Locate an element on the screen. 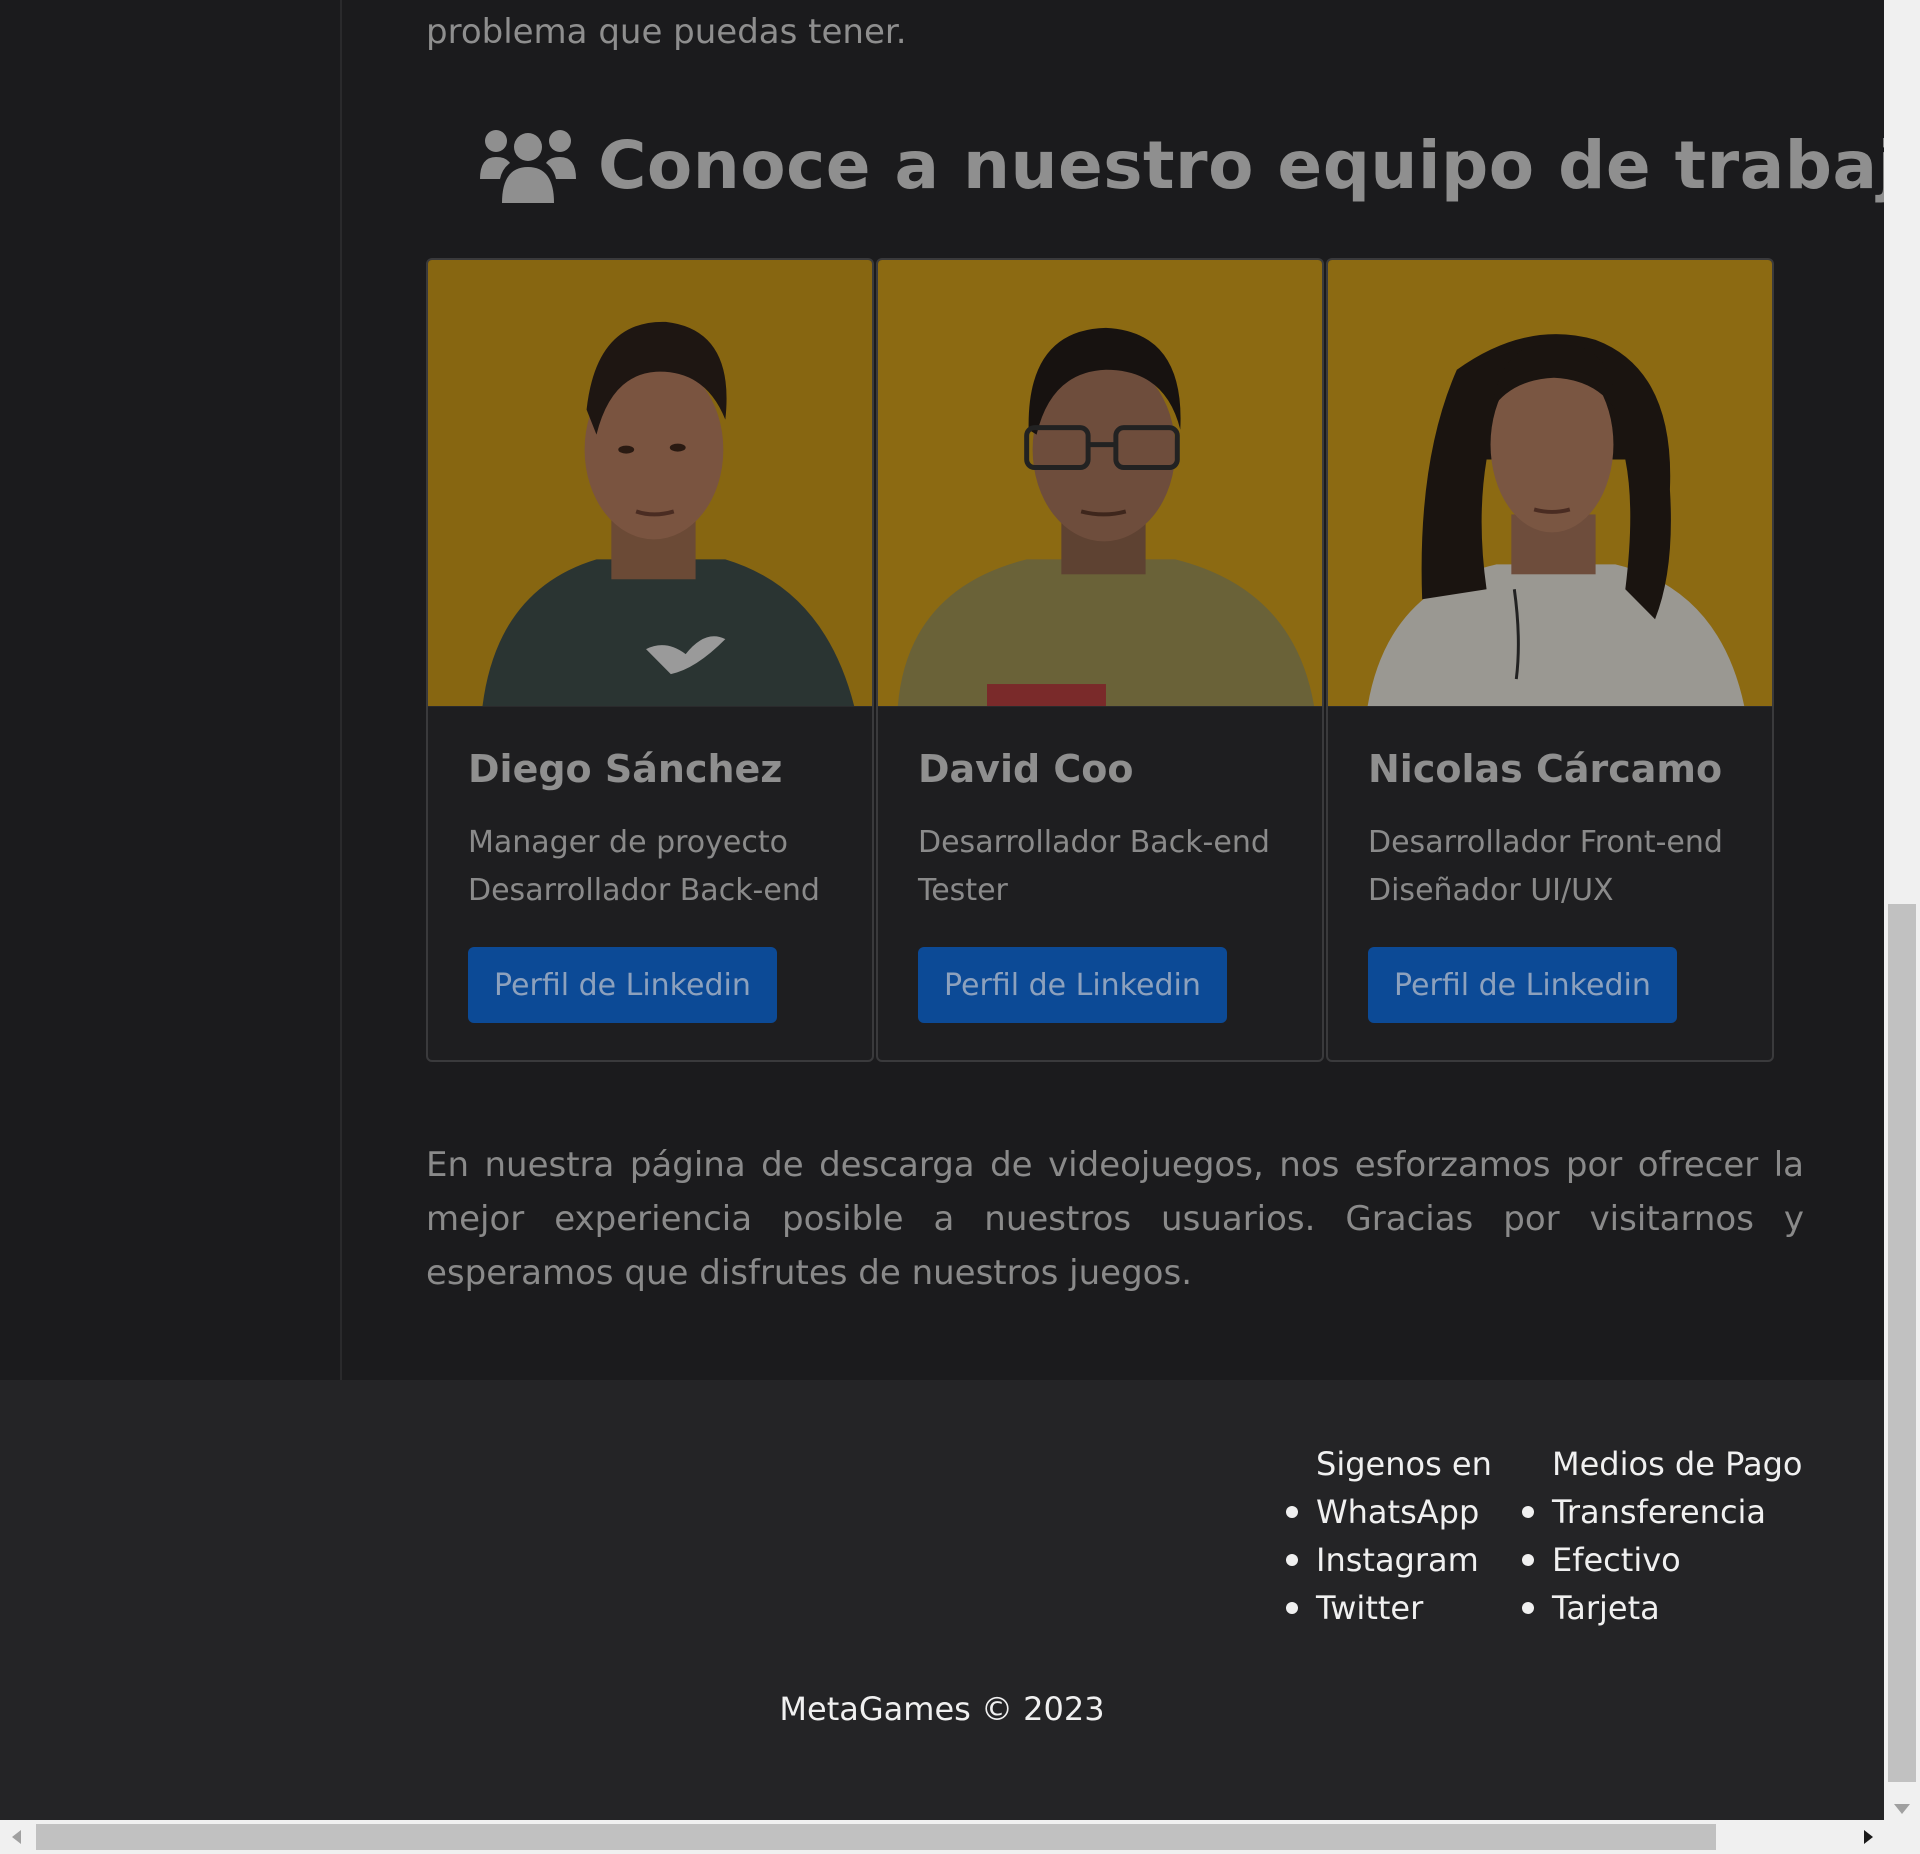 Image resolution: width=1920 pixels, height=1854 pixels. member-role-line-2: Desarrollador Back-end is located at coordinates (644, 890).